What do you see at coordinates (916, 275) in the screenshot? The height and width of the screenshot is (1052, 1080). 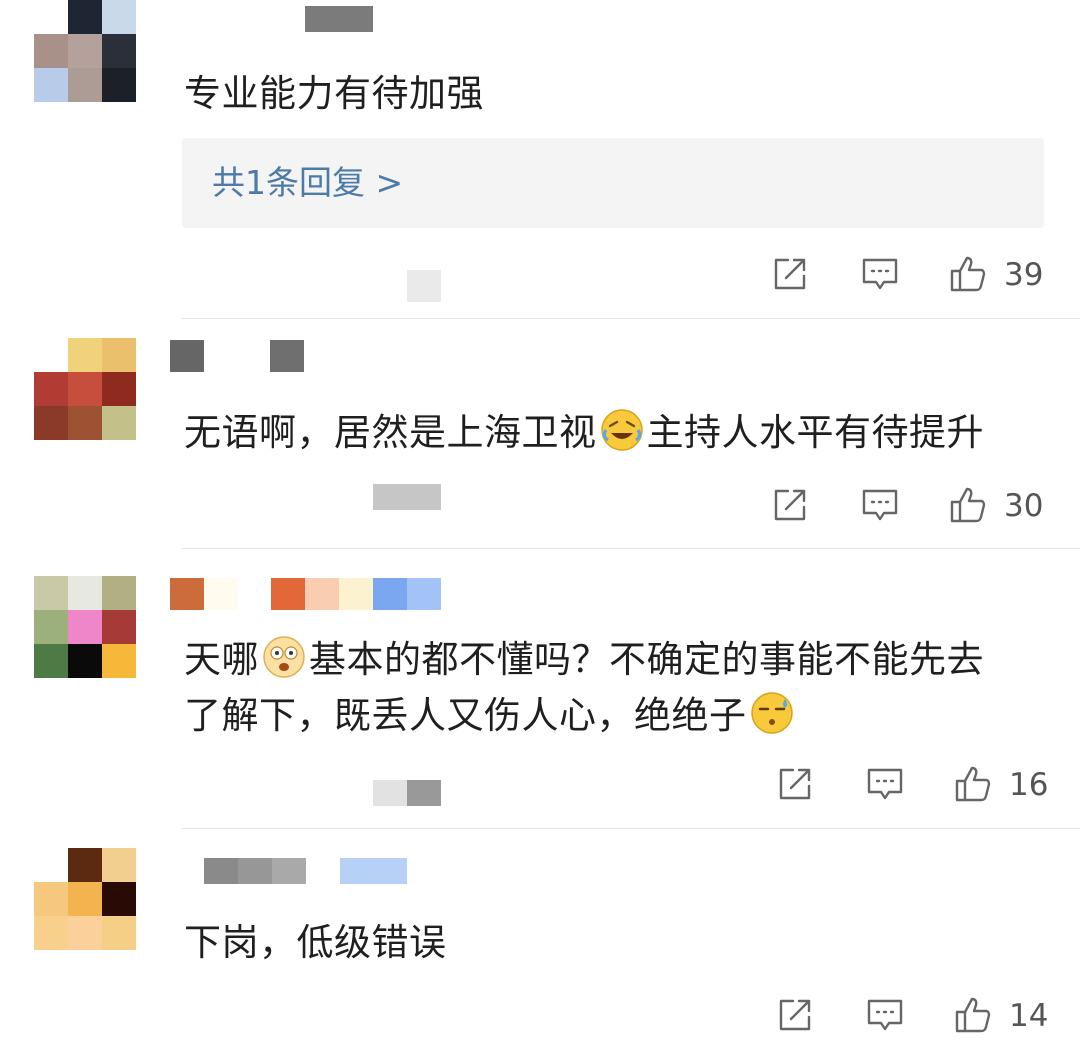 I see `comment-actions: 39` at bounding box center [916, 275].